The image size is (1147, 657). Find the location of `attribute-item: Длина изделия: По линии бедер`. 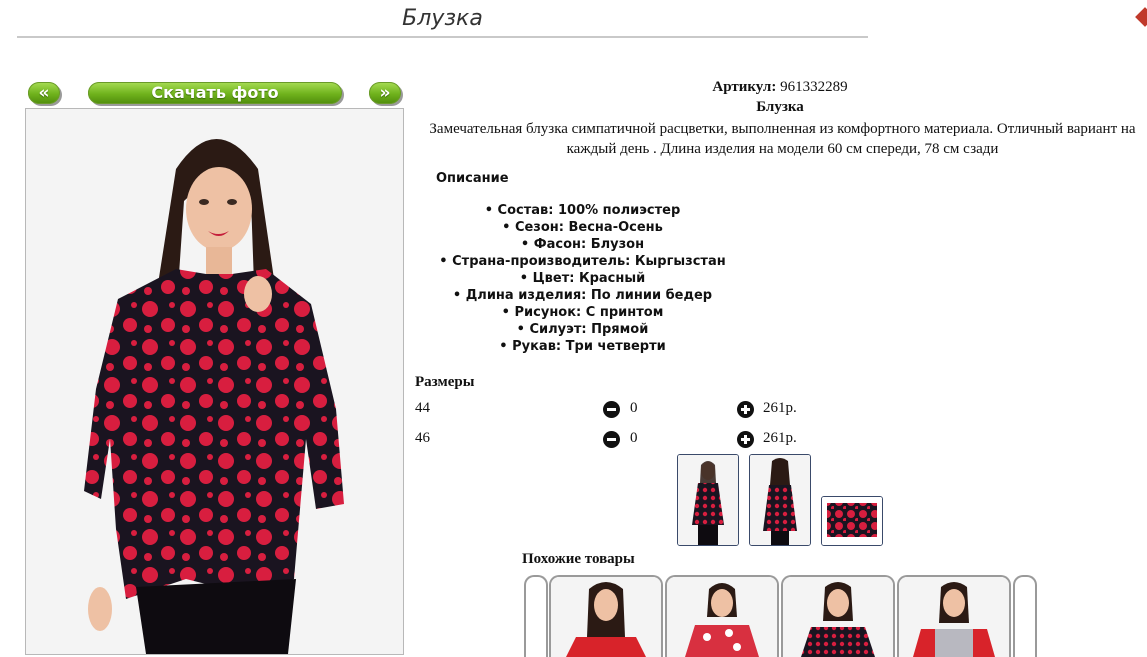

attribute-item: Длина изделия: По линии бедер is located at coordinates (582, 295).